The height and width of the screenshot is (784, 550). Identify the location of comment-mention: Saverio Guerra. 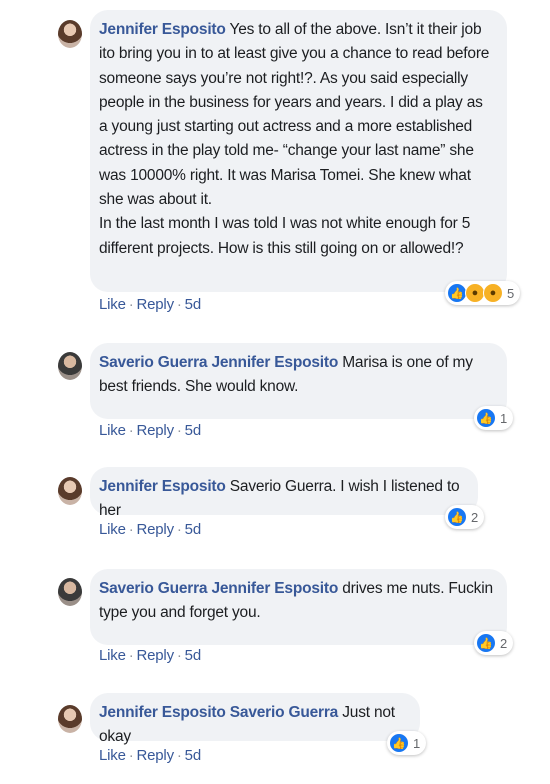
(284, 712).